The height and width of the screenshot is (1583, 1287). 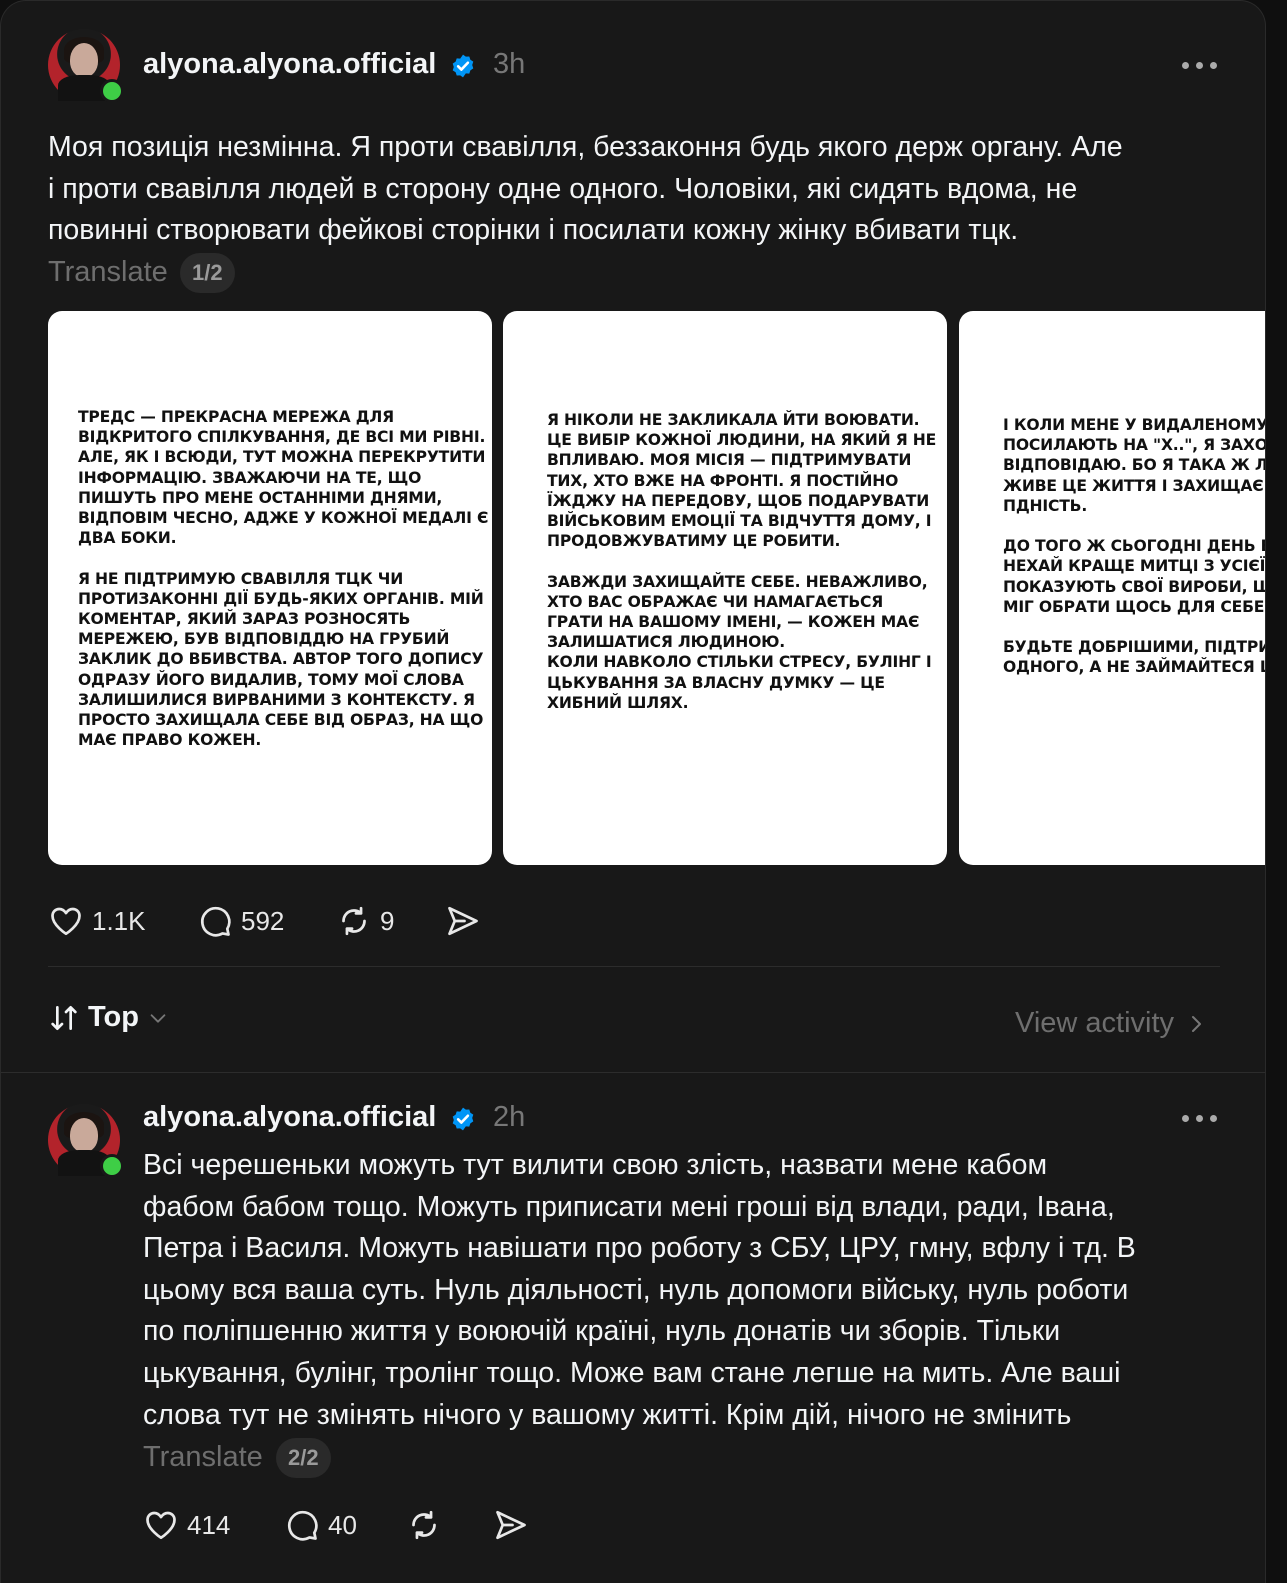 What do you see at coordinates (209, 1524) in the screenshot?
I see `like-count: 414` at bounding box center [209, 1524].